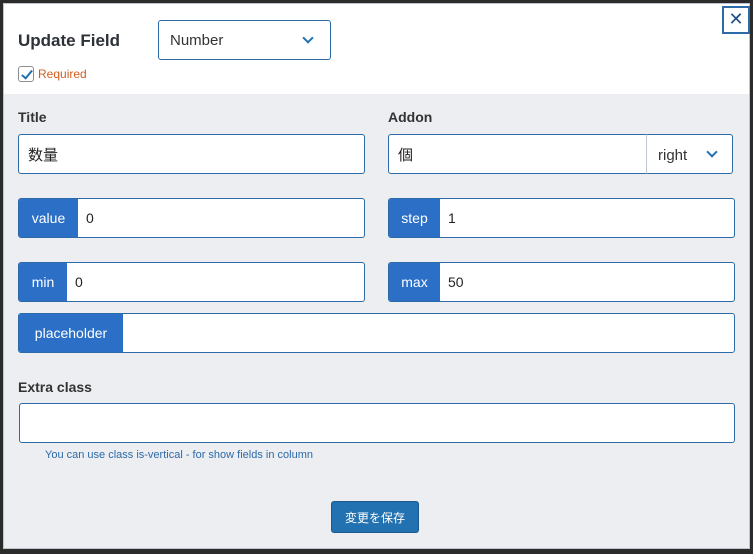 The height and width of the screenshot is (554, 753). What do you see at coordinates (48, 218) in the screenshot?
I see `value-tag: value` at bounding box center [48, 218].